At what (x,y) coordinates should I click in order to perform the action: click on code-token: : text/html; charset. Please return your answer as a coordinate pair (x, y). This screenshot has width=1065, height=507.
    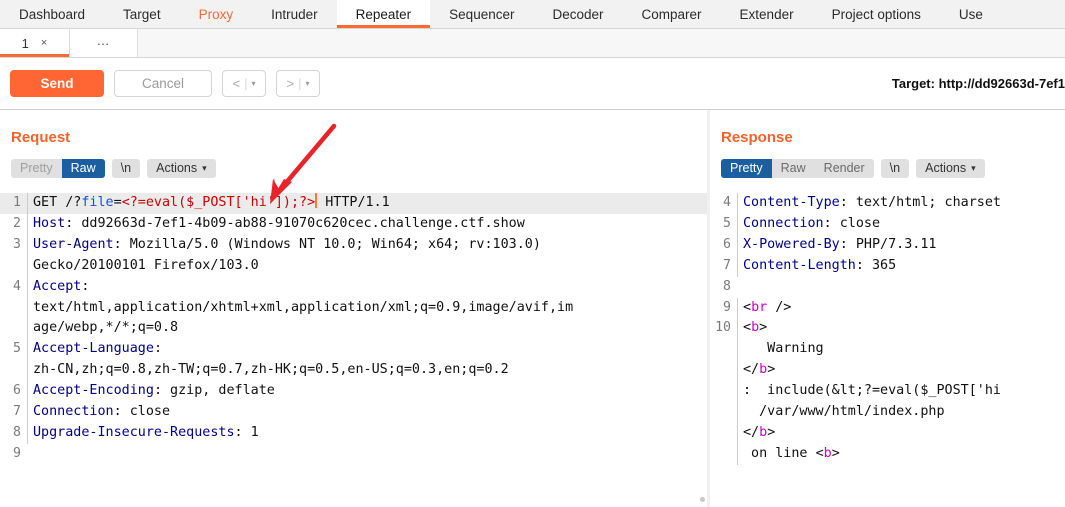
    Looking at the image, I should click on (920, 202).